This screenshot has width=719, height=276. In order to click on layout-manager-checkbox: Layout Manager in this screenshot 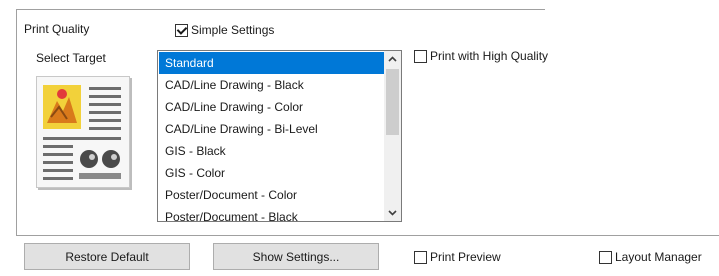, I will do `click(650, 257)`.